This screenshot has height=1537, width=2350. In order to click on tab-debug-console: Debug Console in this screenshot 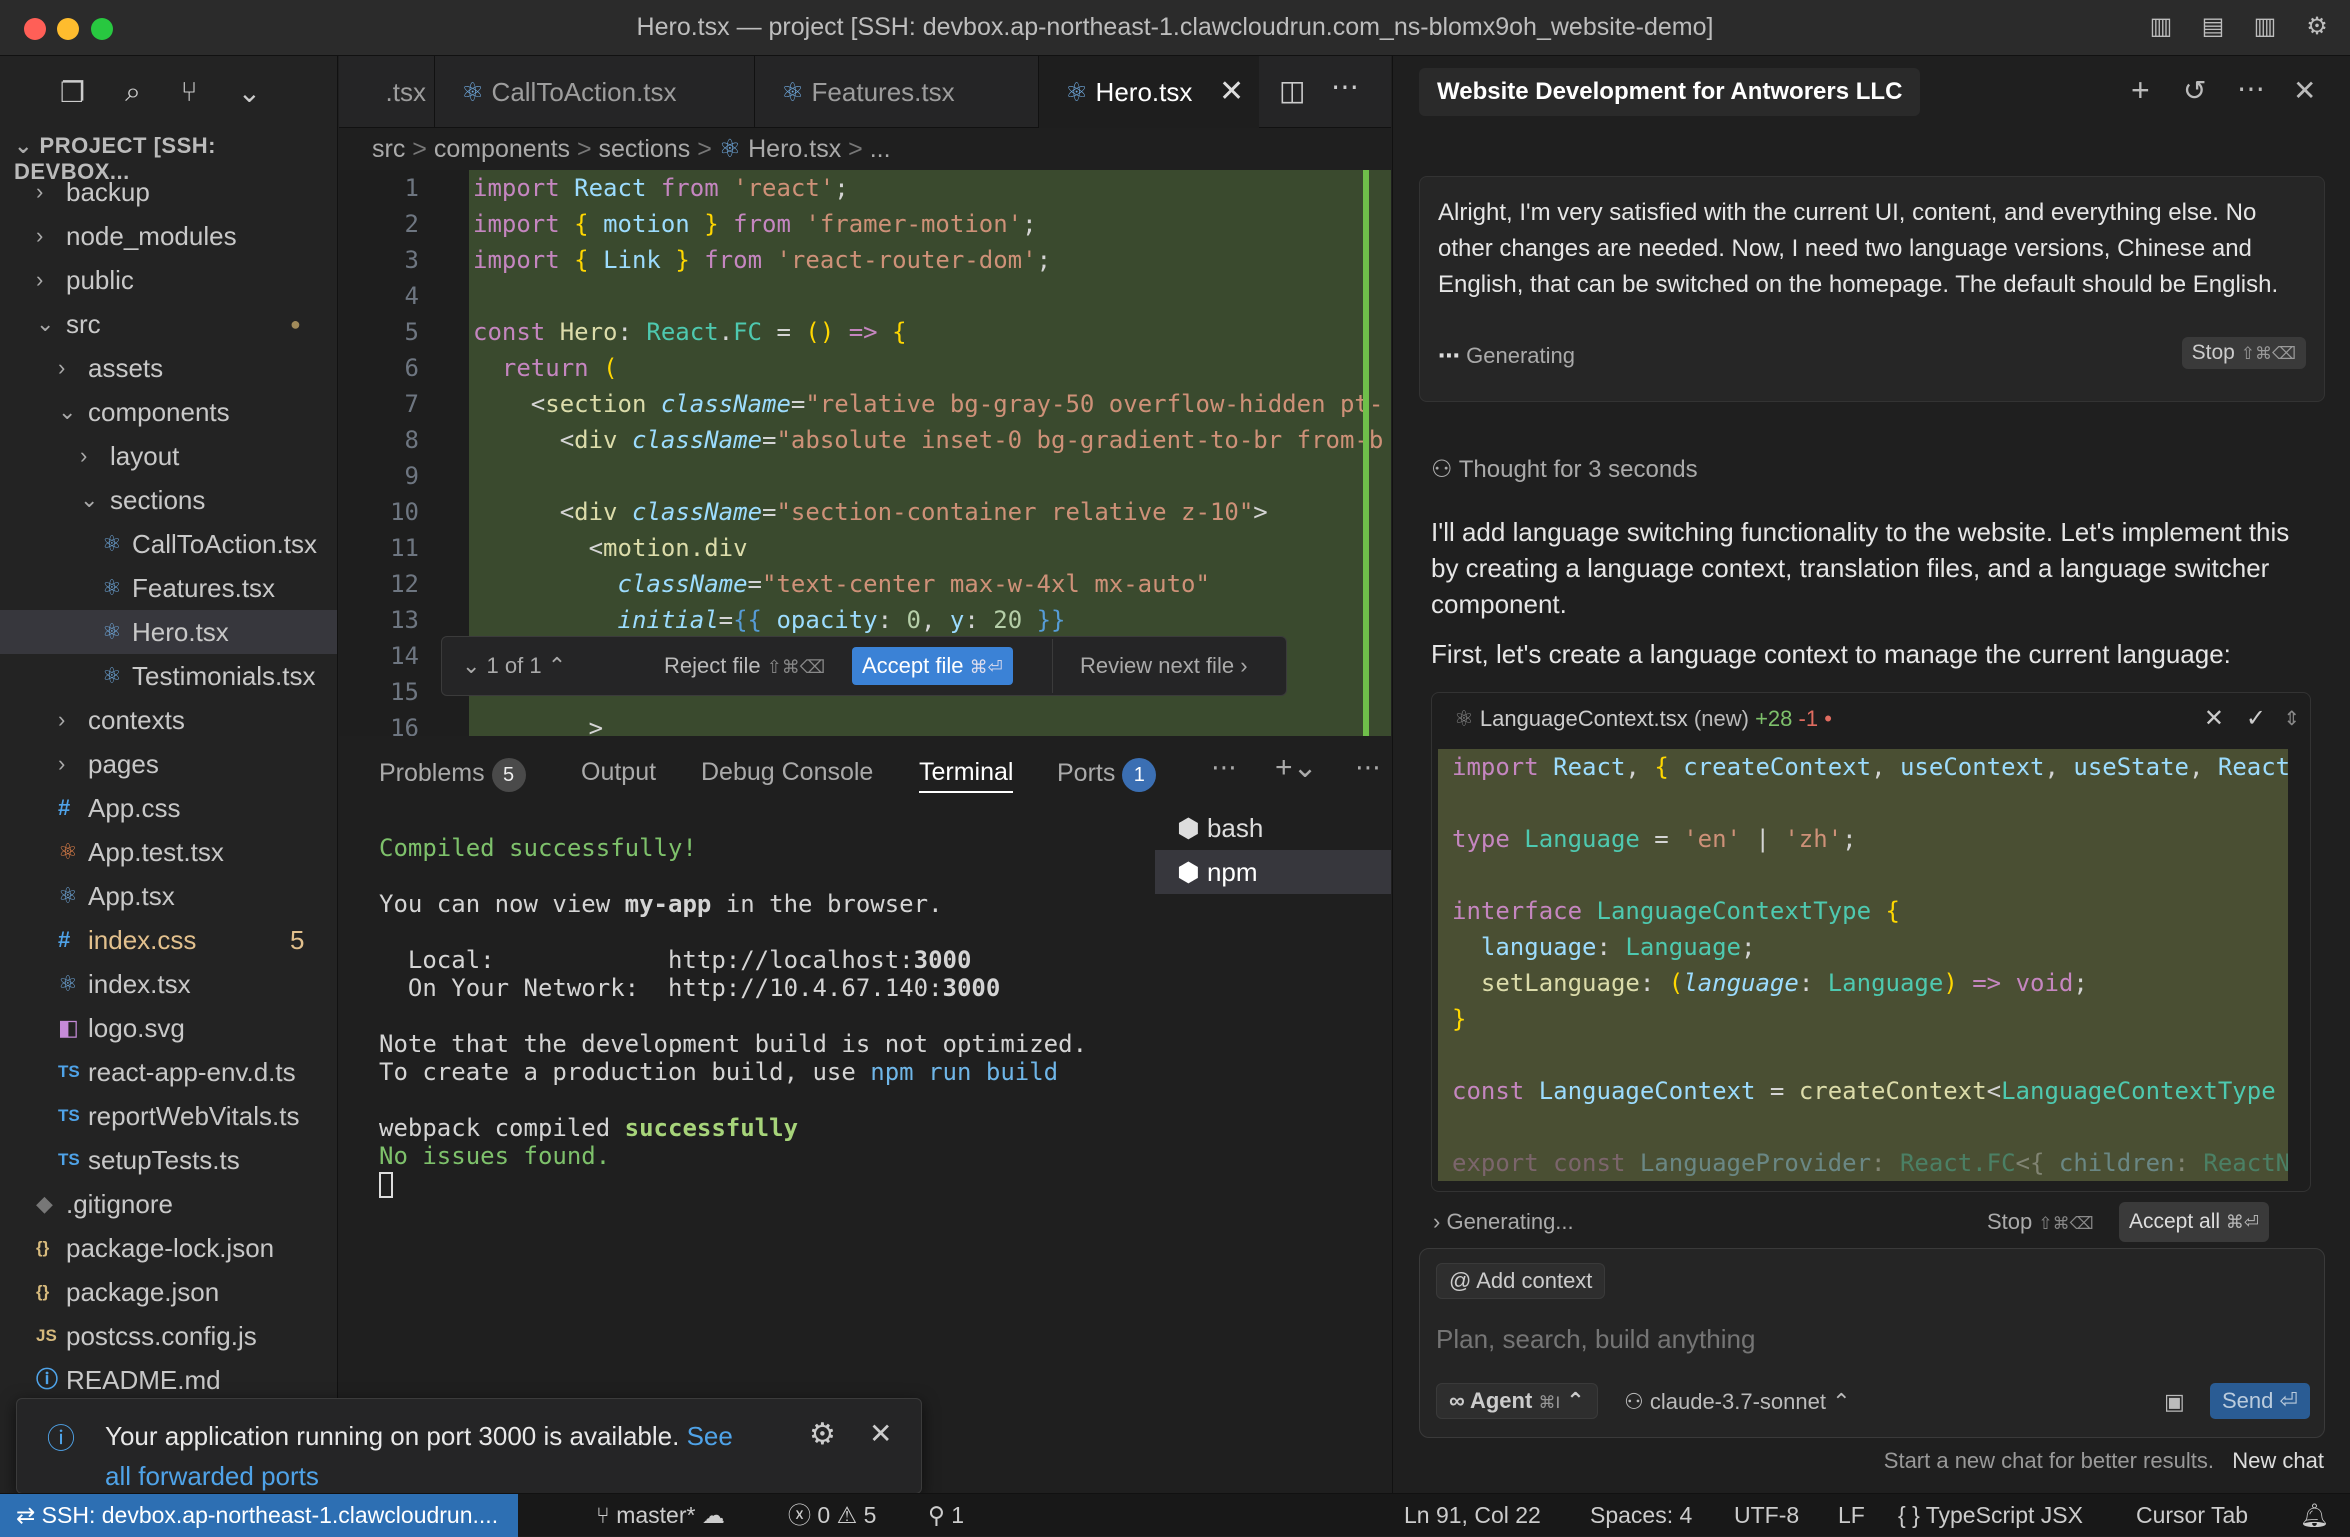, I will do `click(787, 772)`.